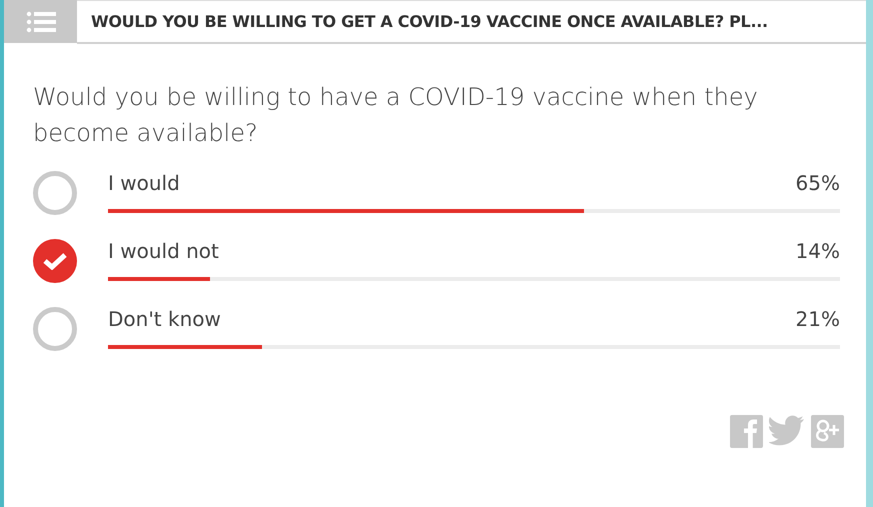 The width and height of the screenshot is (873, 507). I want to click on option-label: Don't know, so click(164, 320).